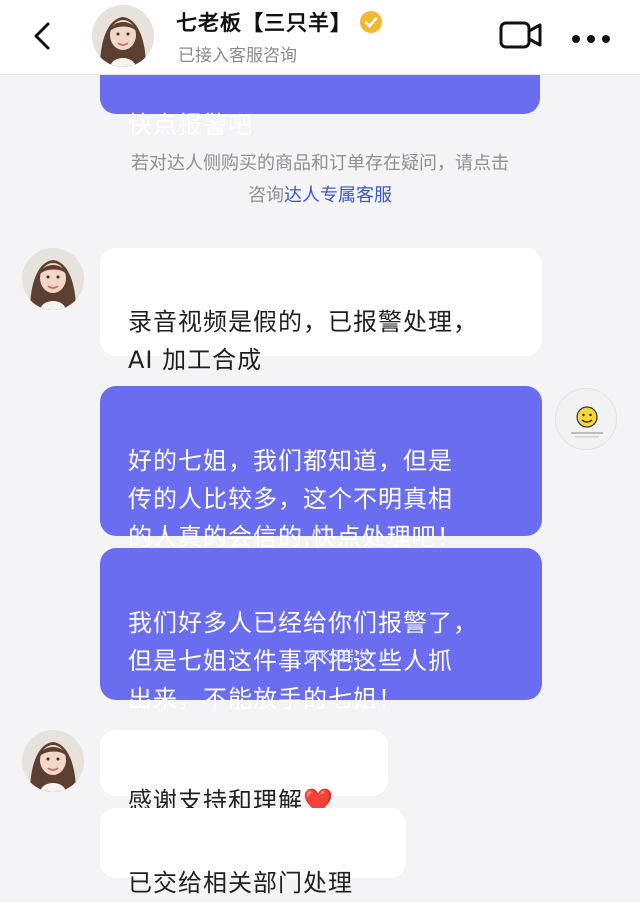  What do you see at coordinates (303, 341) in the screenshot?
I see `message-text: 录音视频是假的，已报警处理， AI 加工合成` at bounding box center [303, 341].